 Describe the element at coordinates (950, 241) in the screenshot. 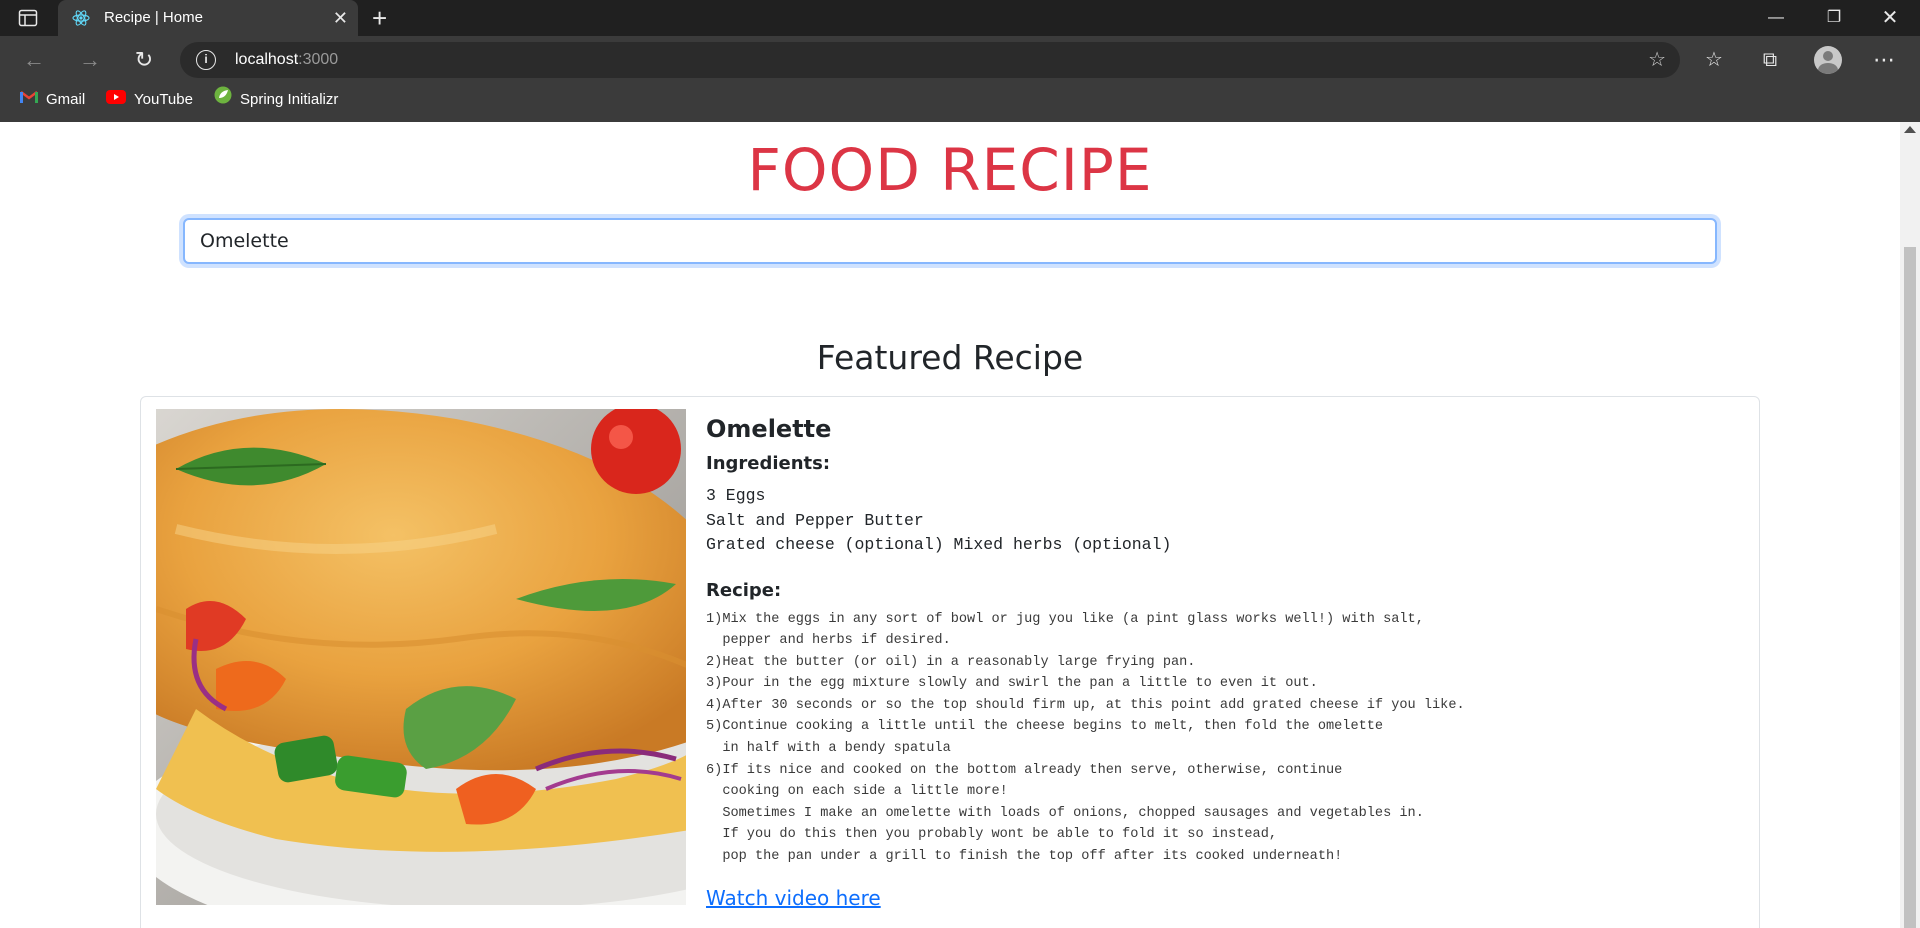

I see `recipe-search-input` at that location.